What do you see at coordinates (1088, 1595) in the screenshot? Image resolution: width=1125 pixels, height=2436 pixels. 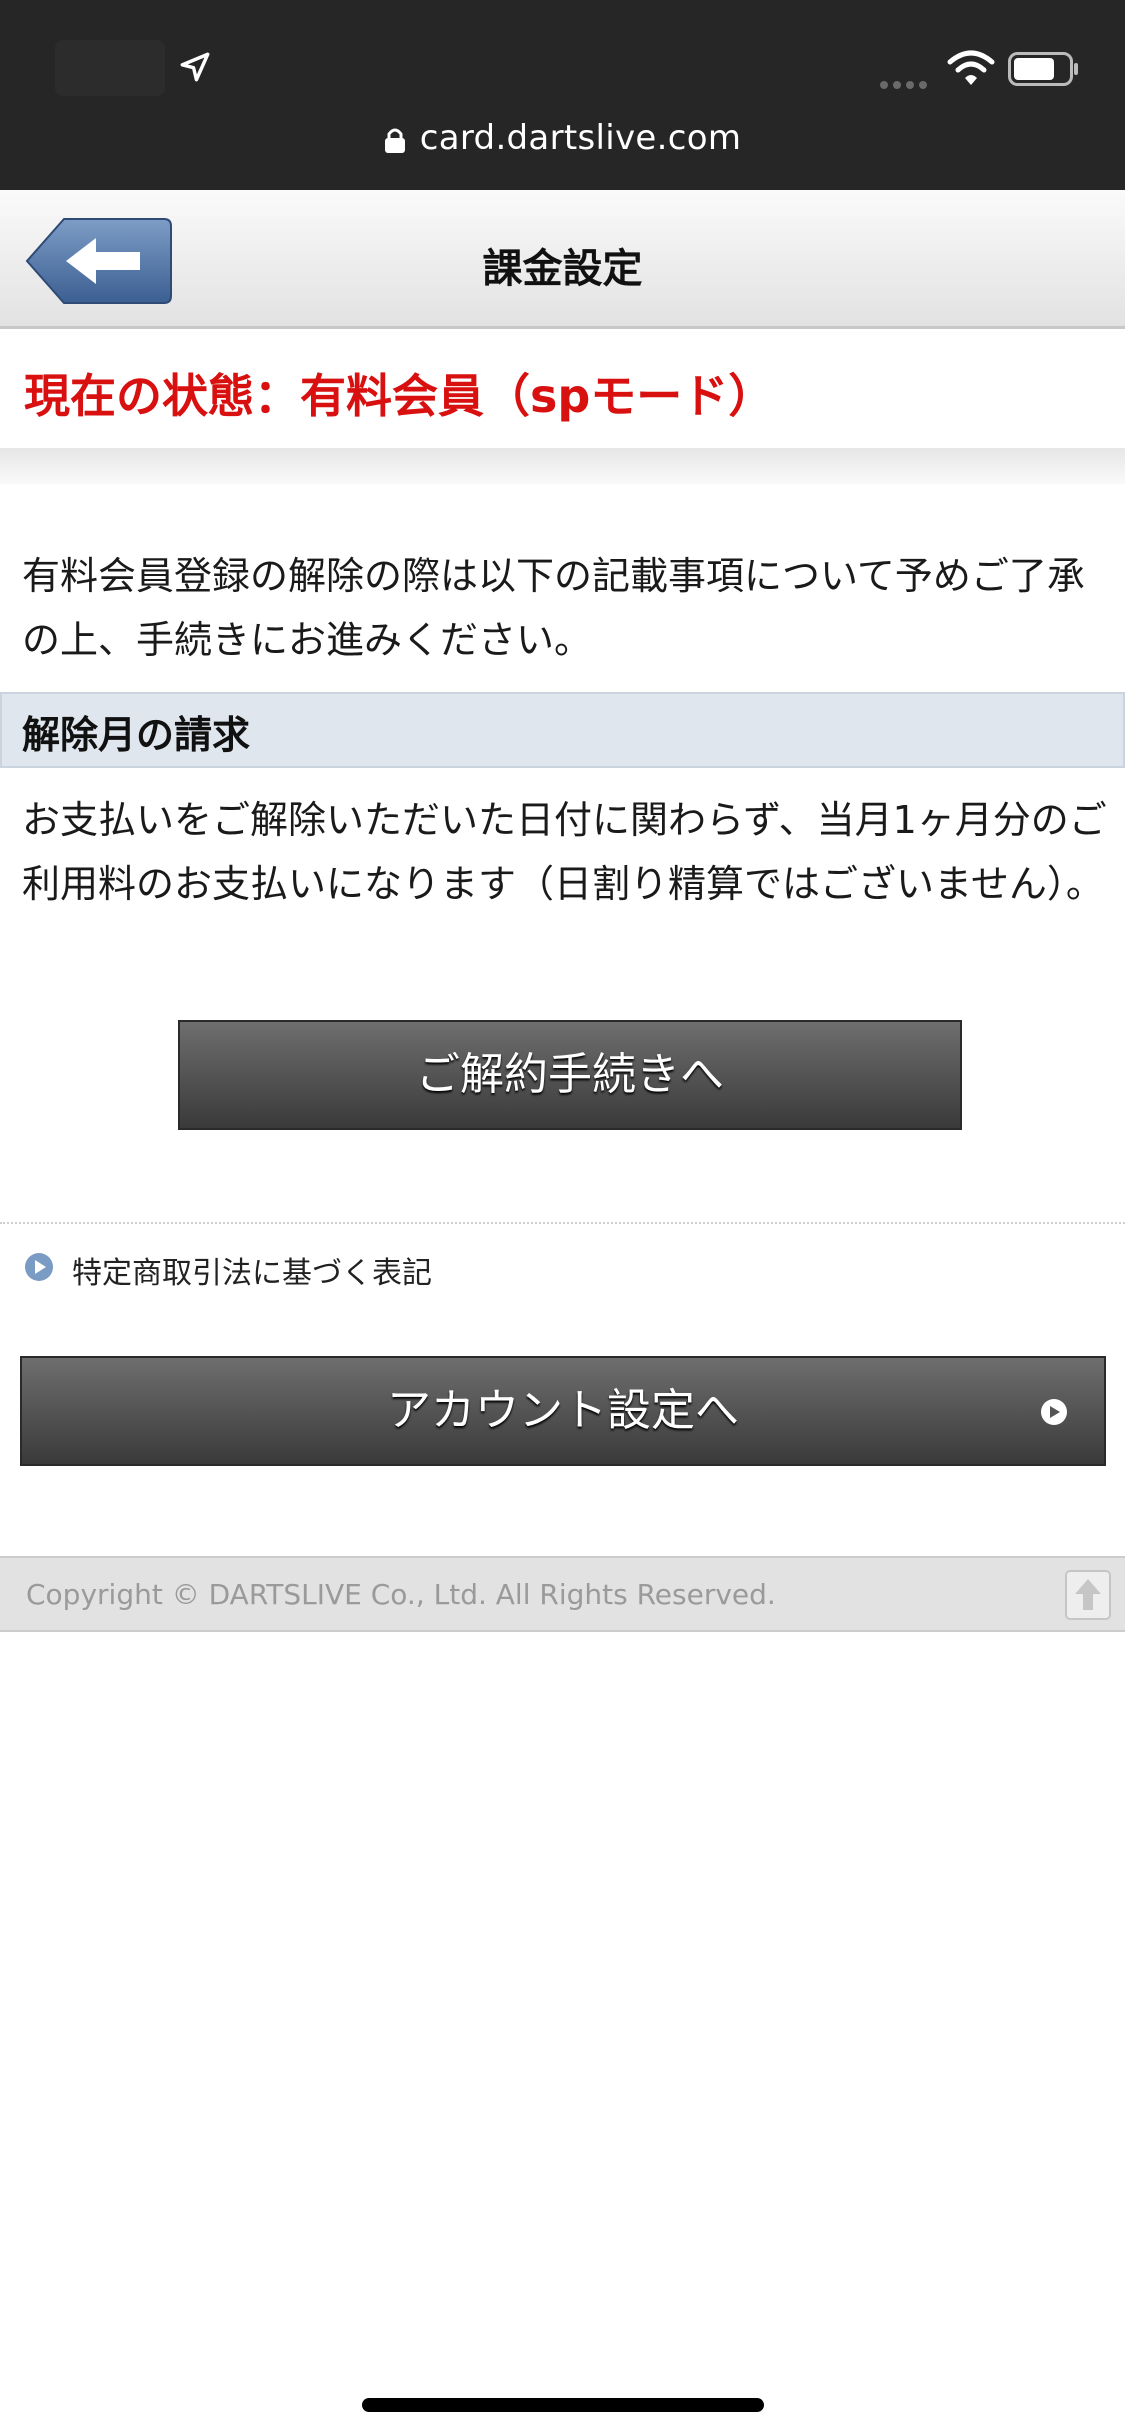 I see `scroll-to-top-button` at bounding box center [1088, 1595].